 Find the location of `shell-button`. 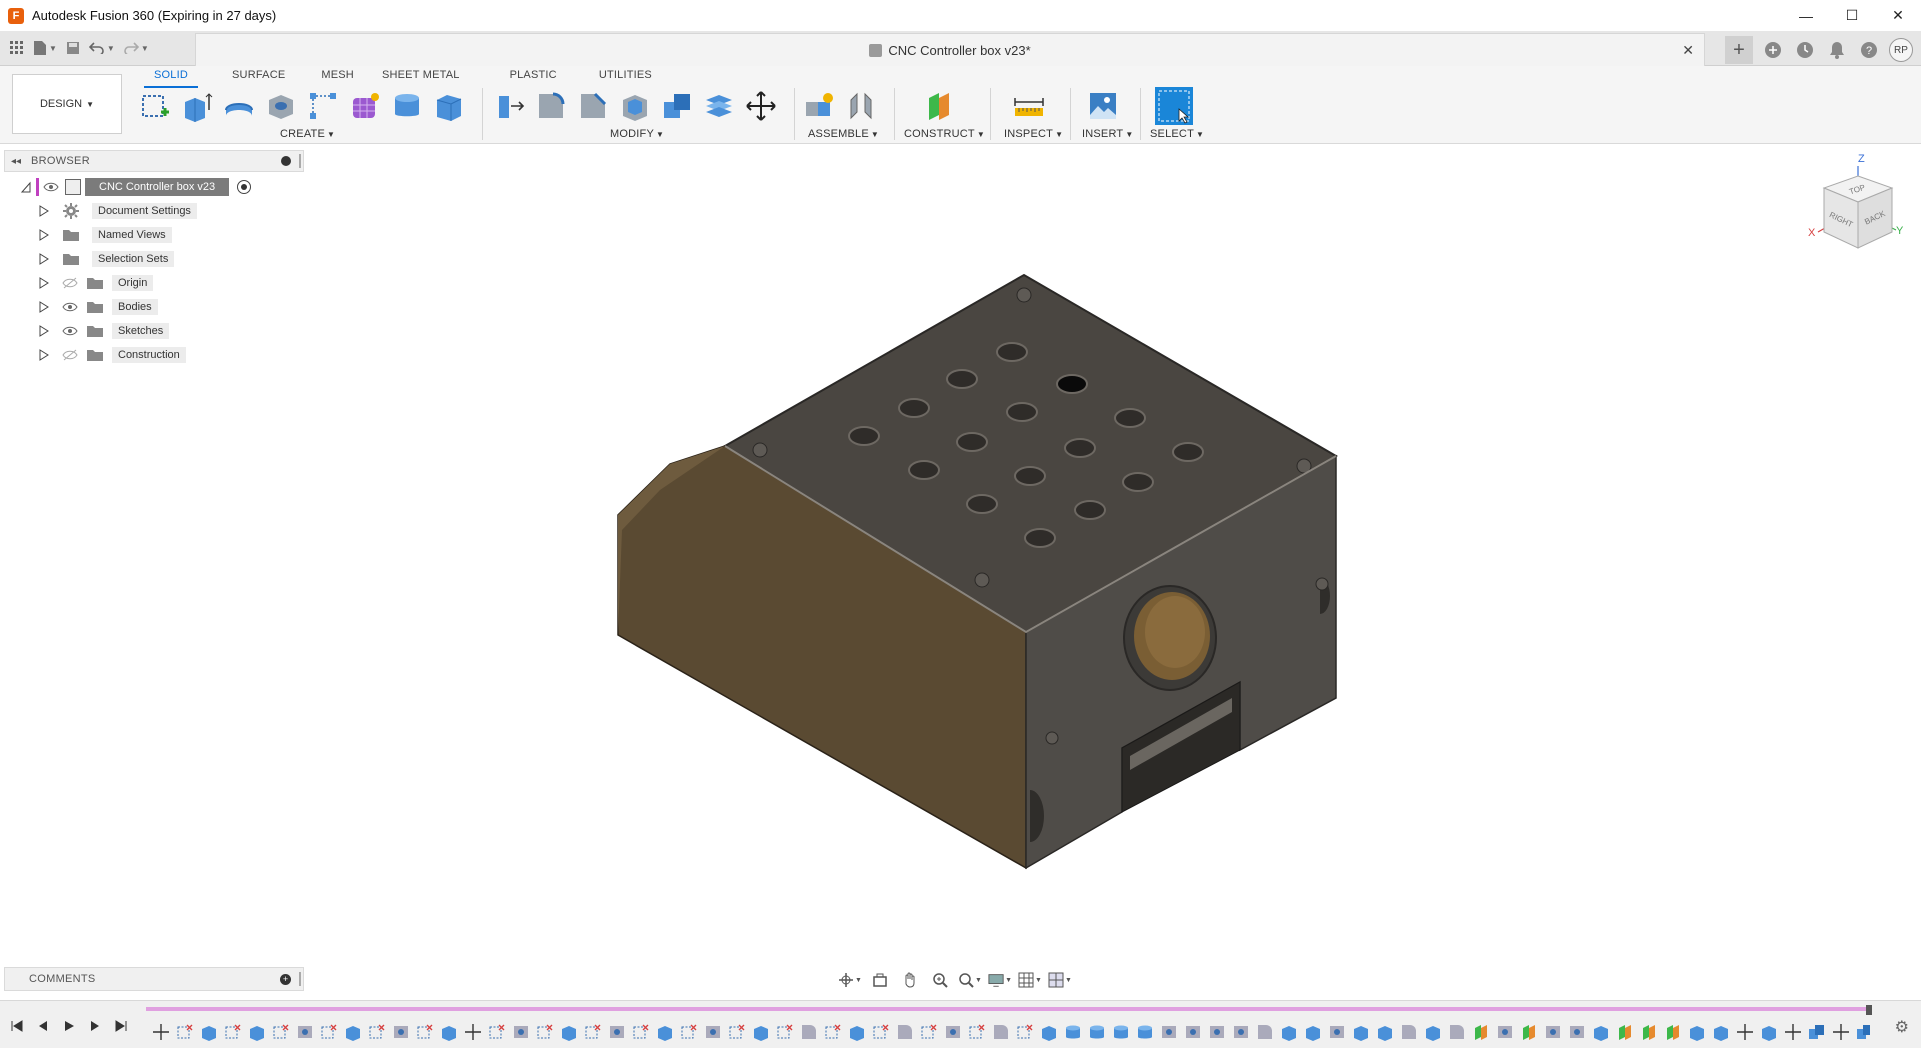

shell-button is located at coordinates (635, 106).